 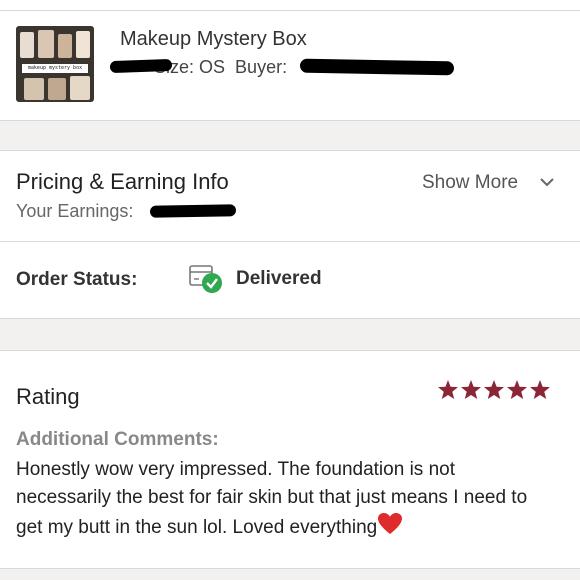 What do you see at coordinates (122, 181) in the screenshot?
I see `pricing-heading: Pricing & Earning Info` at bounding box center [122, 181].